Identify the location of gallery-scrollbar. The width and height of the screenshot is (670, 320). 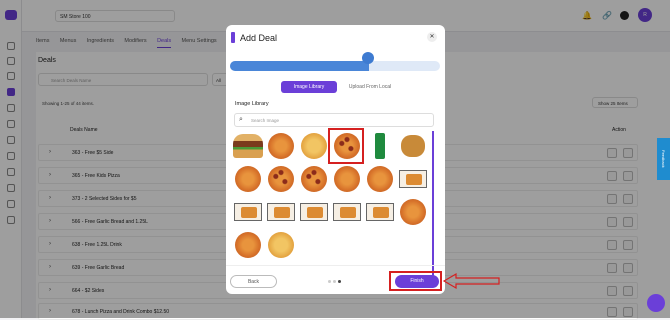
(433, 206).